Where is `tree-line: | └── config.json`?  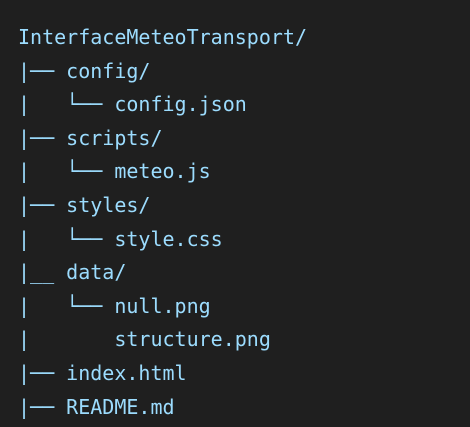
tree-line: | └── config.json is located at coordinates (244, 105).